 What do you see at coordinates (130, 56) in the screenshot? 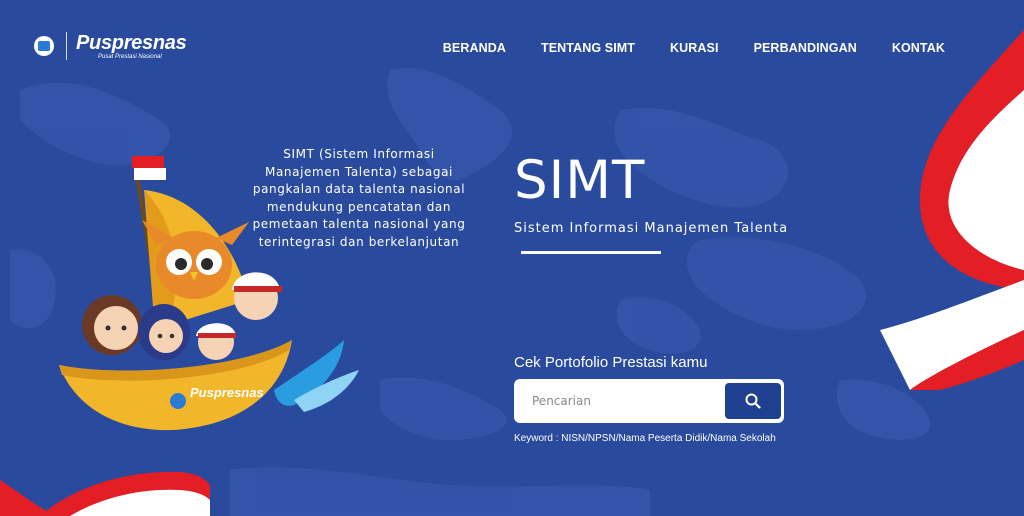
I see `logo-tagline: Pusat Prestasi Nasional` at bounding box center [130, 56].